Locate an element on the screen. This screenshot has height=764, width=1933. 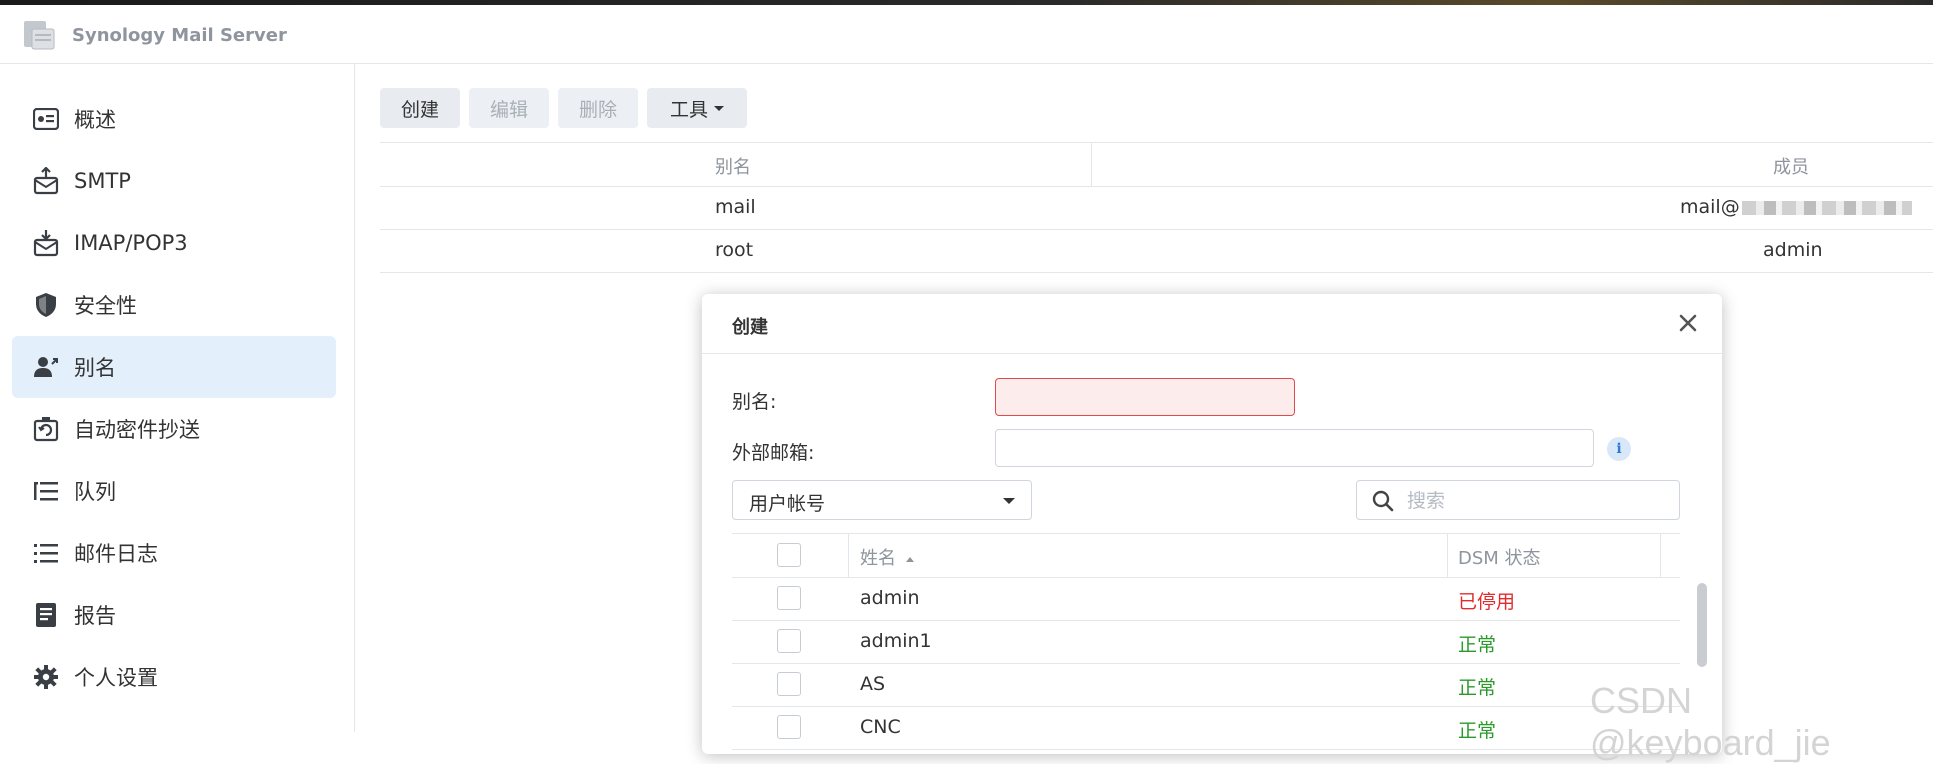
delete-button: 删除 is located at coordinates (598, 108).